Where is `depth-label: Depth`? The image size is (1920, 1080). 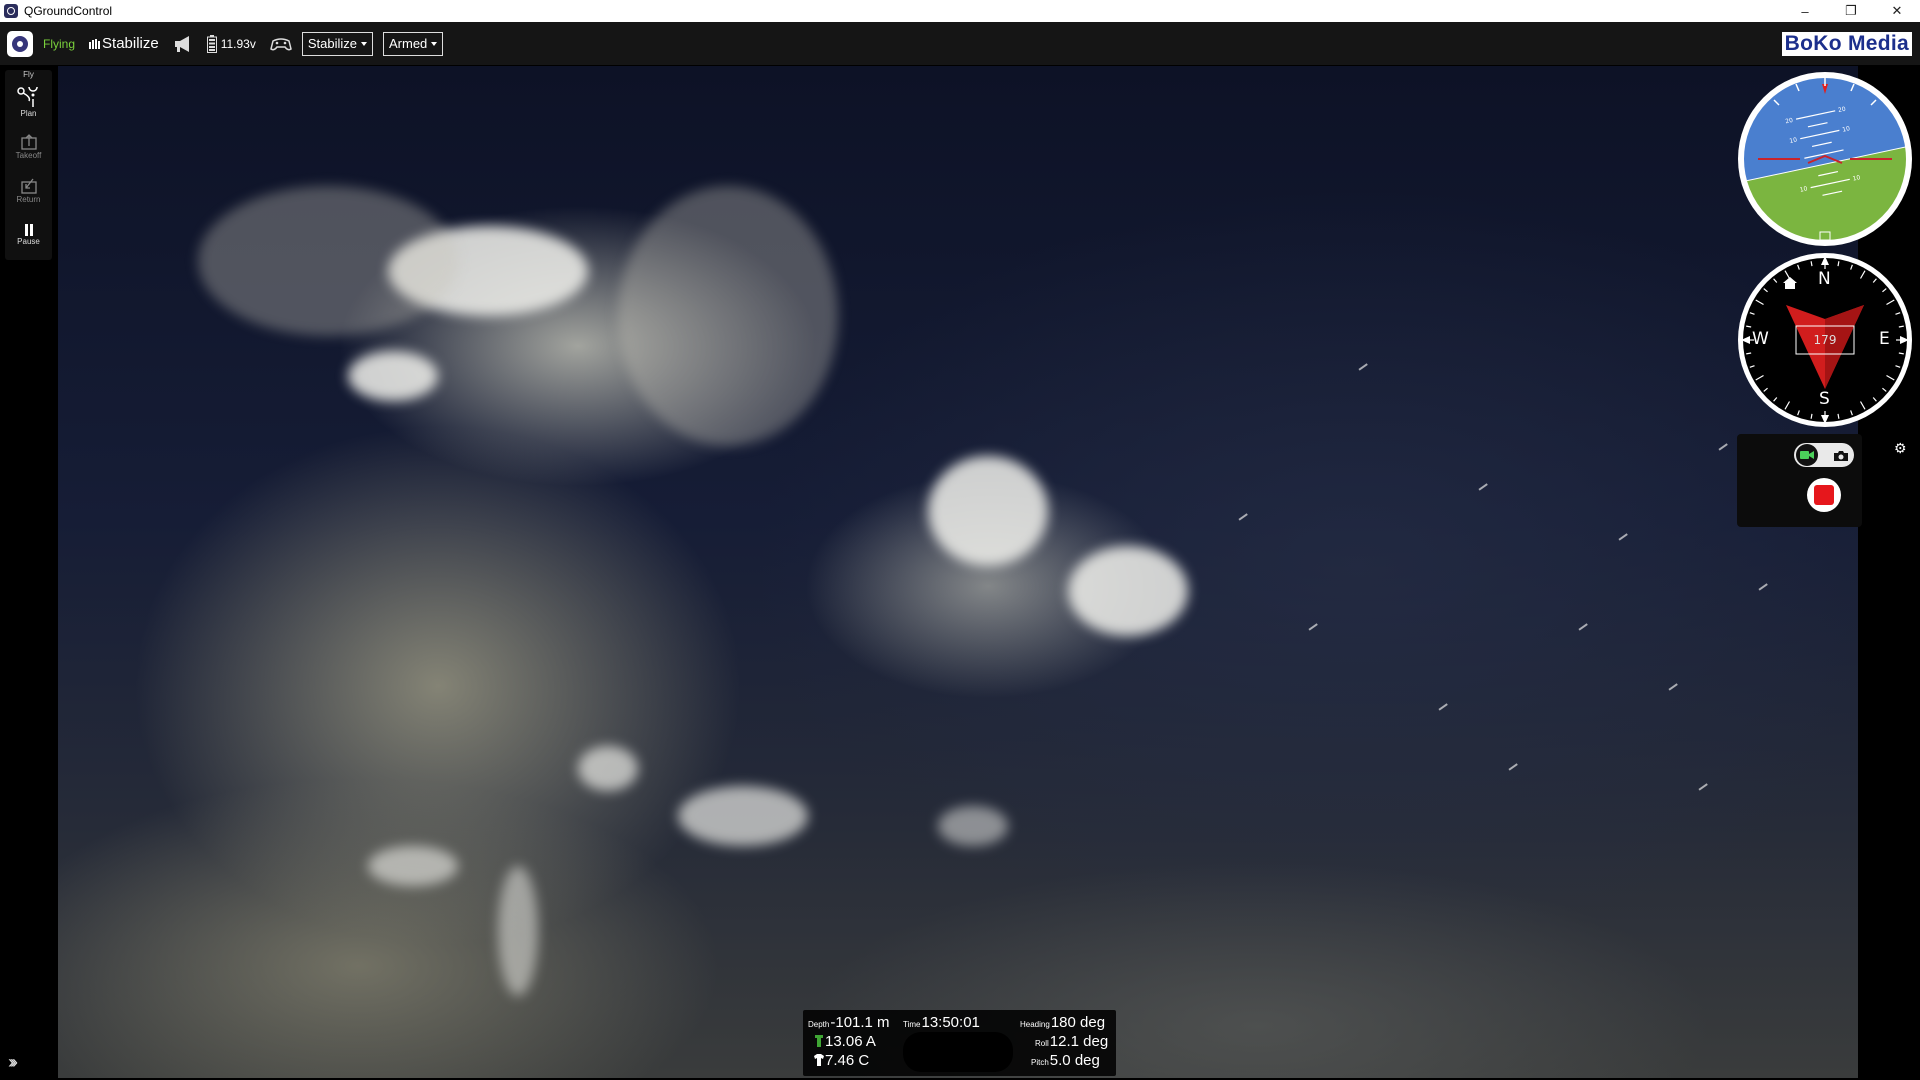 depth-label: Depth is located at coordinates (819, 1024).